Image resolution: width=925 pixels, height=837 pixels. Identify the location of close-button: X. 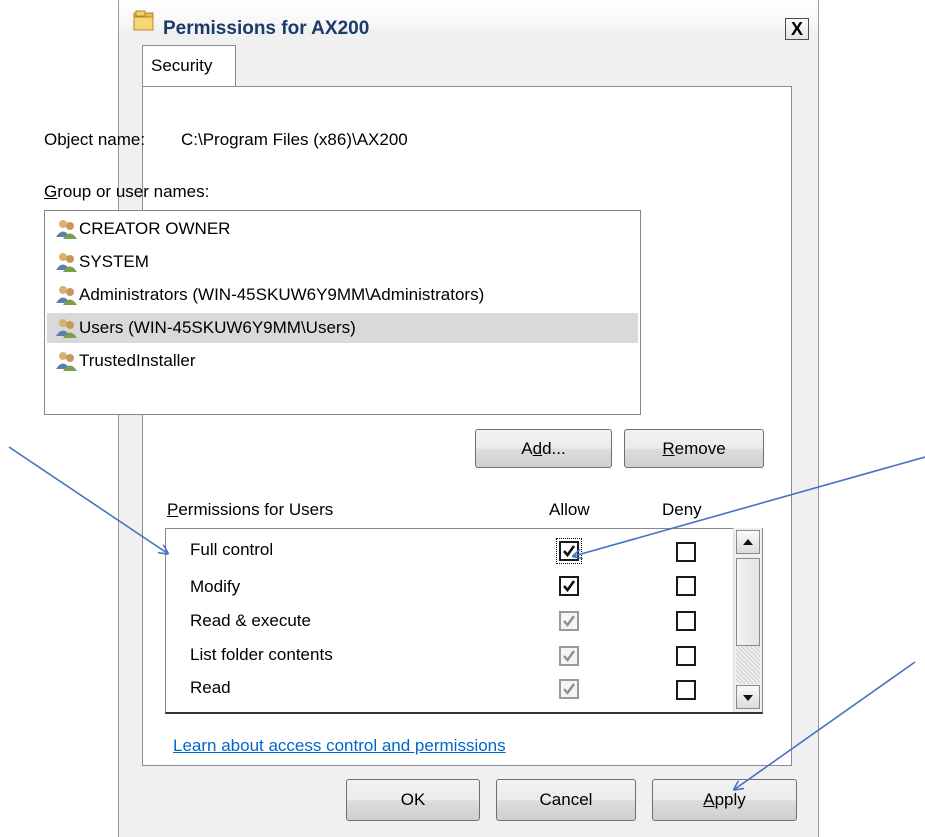
(797, 29).